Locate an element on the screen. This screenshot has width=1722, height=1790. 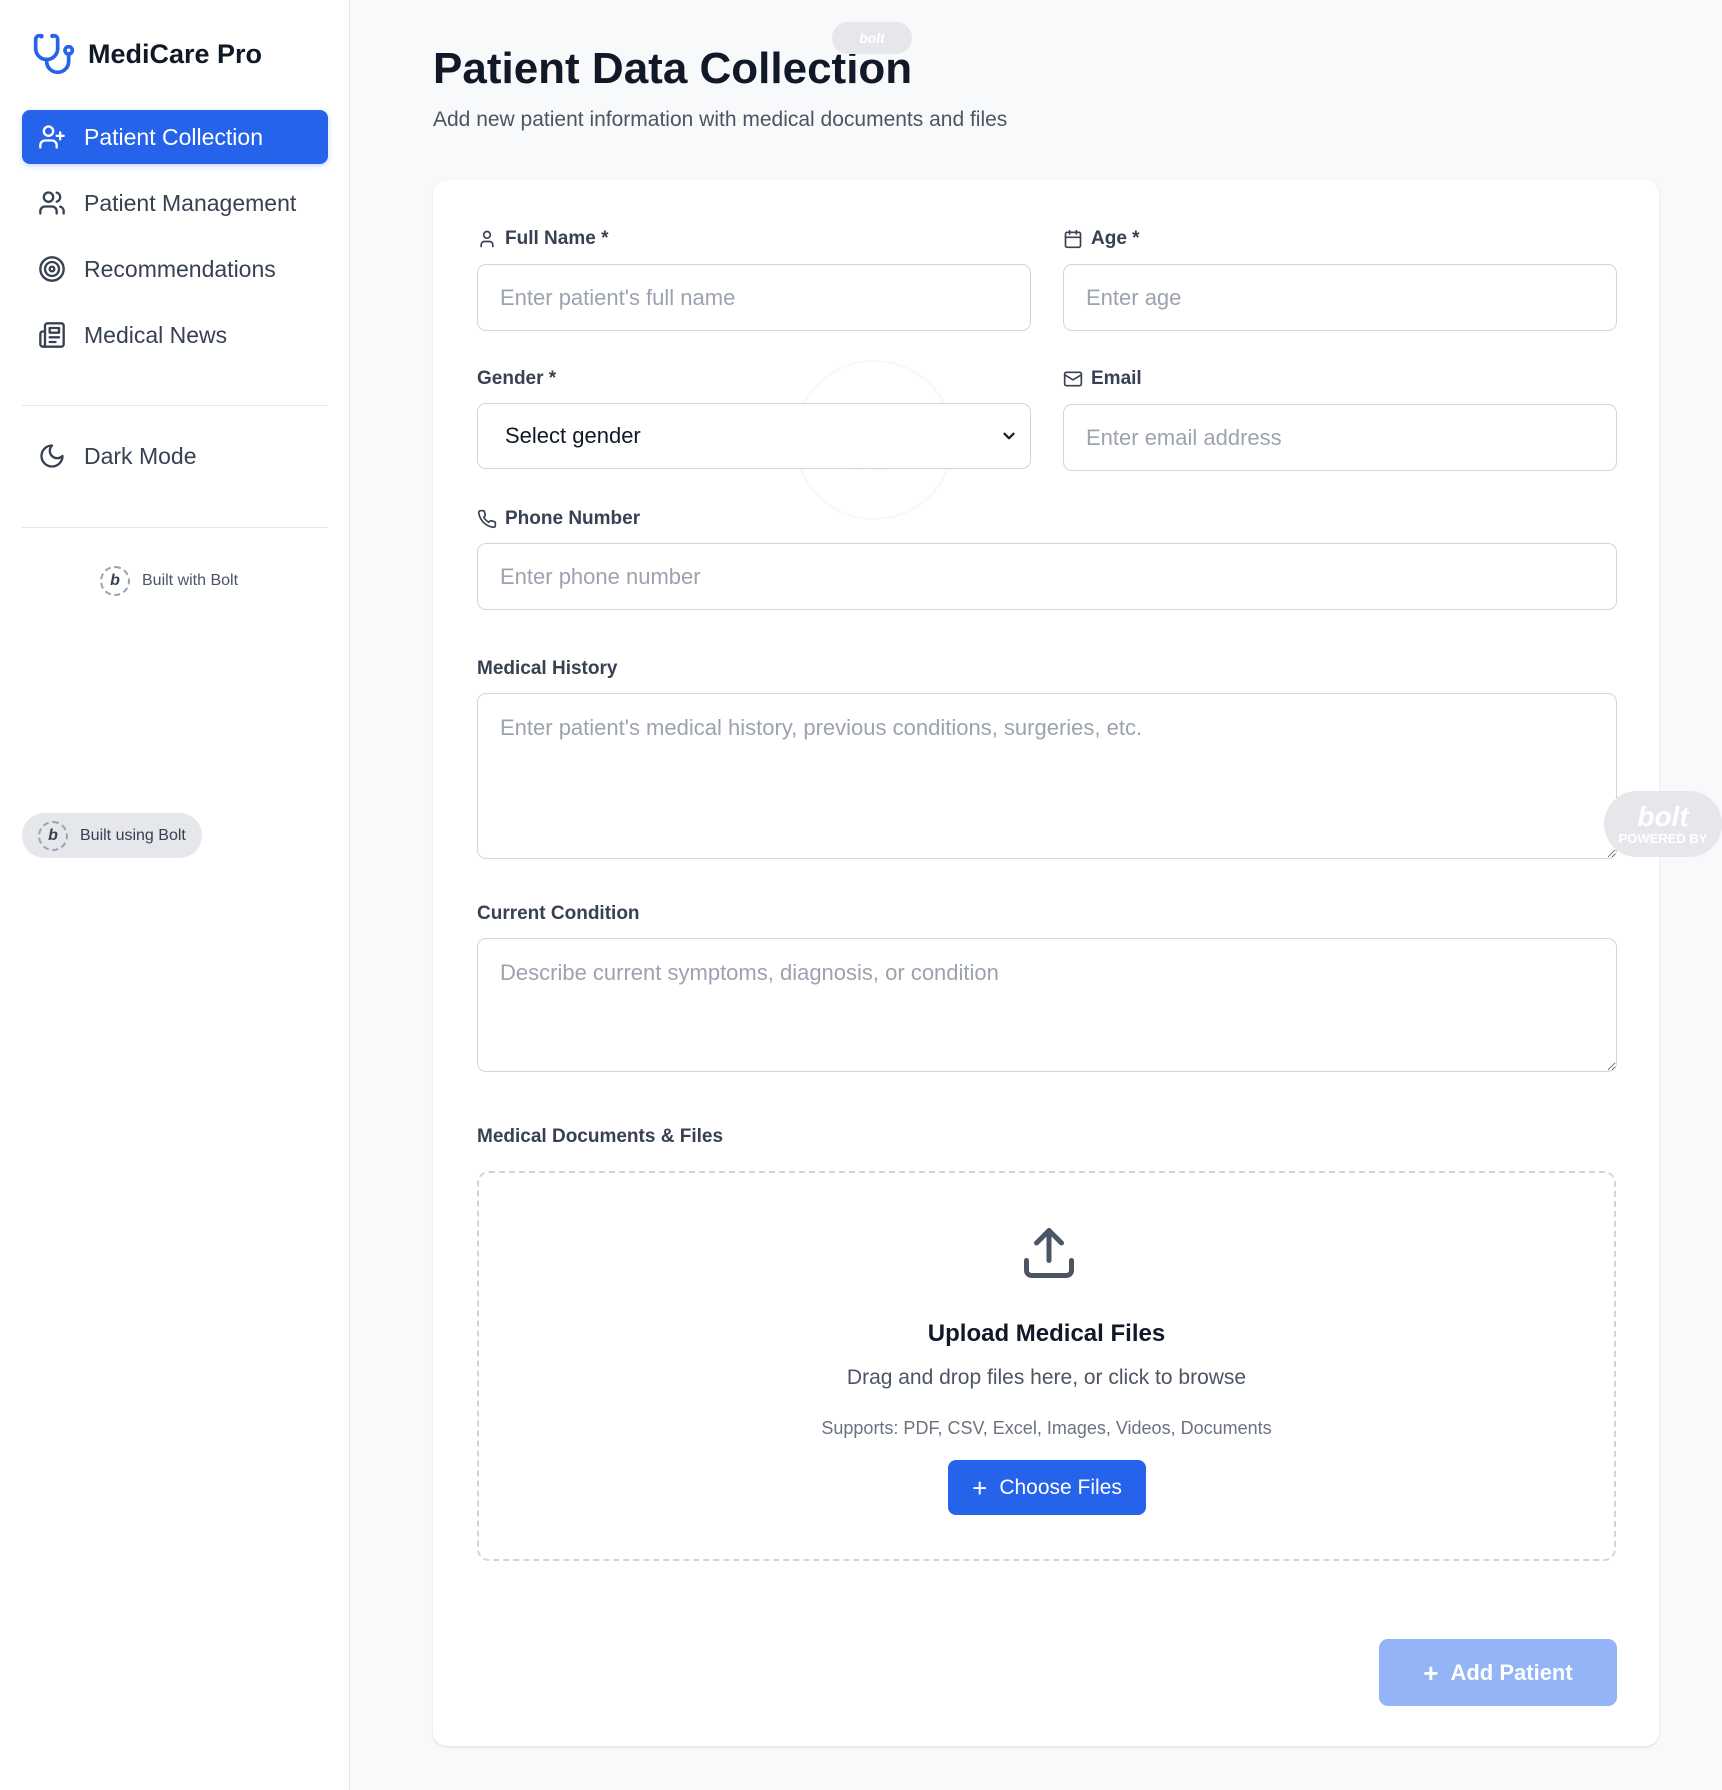
email-label: Email is located at coordinates (1102, 379).